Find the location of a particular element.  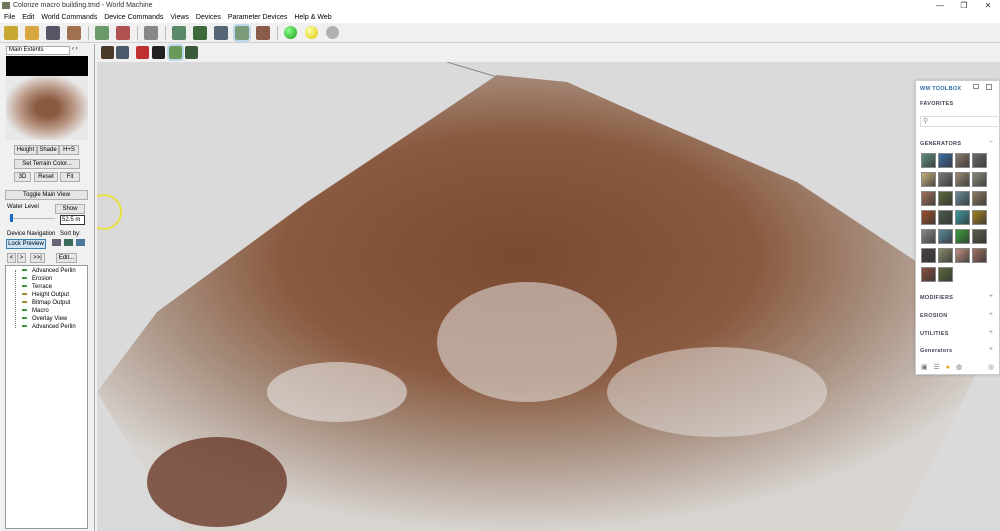

generators-group-header: Generators is located at coordinates (936, 351).